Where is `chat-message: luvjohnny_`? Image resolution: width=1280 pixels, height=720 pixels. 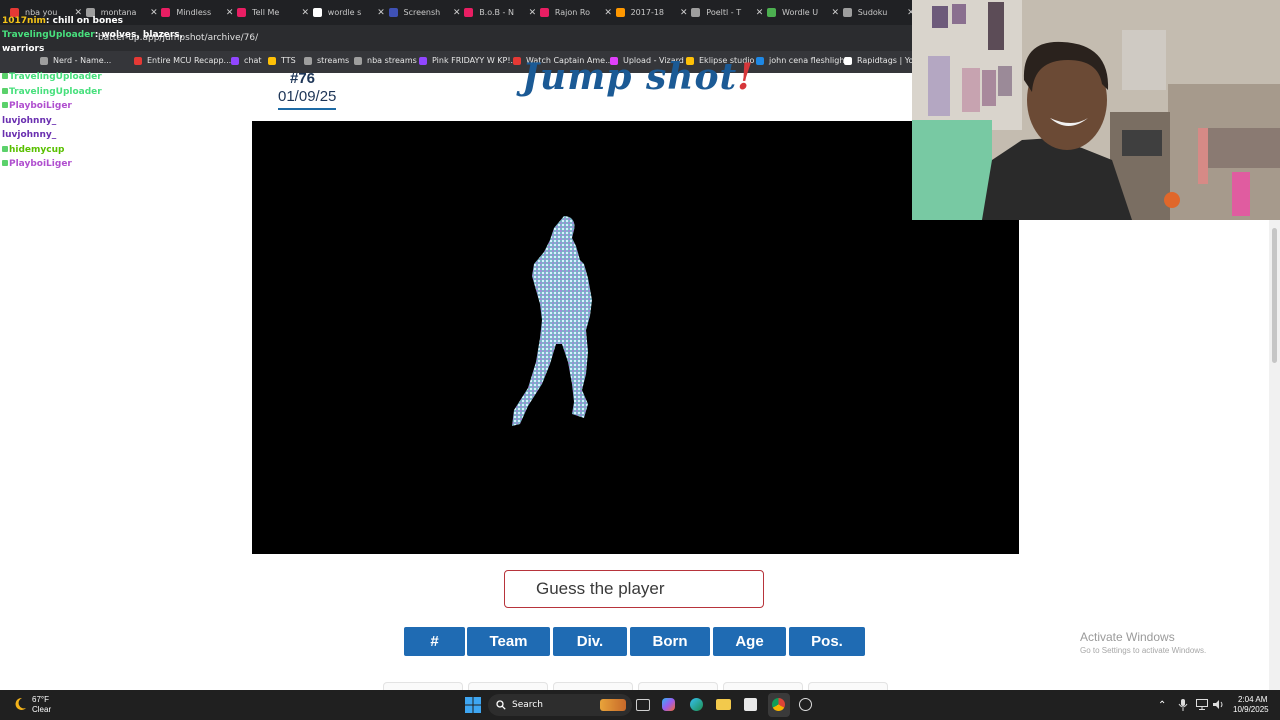
chat-message: luvjohnny_ is located at coordinates (29, 121).